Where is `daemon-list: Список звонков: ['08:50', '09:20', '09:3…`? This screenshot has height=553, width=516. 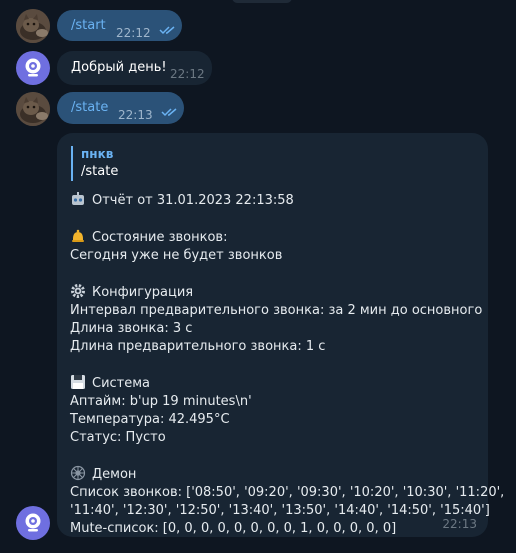 daemon-list: Список звонков: ['08:50', '09:20', '09:3… is located at coordinates (287, 492).